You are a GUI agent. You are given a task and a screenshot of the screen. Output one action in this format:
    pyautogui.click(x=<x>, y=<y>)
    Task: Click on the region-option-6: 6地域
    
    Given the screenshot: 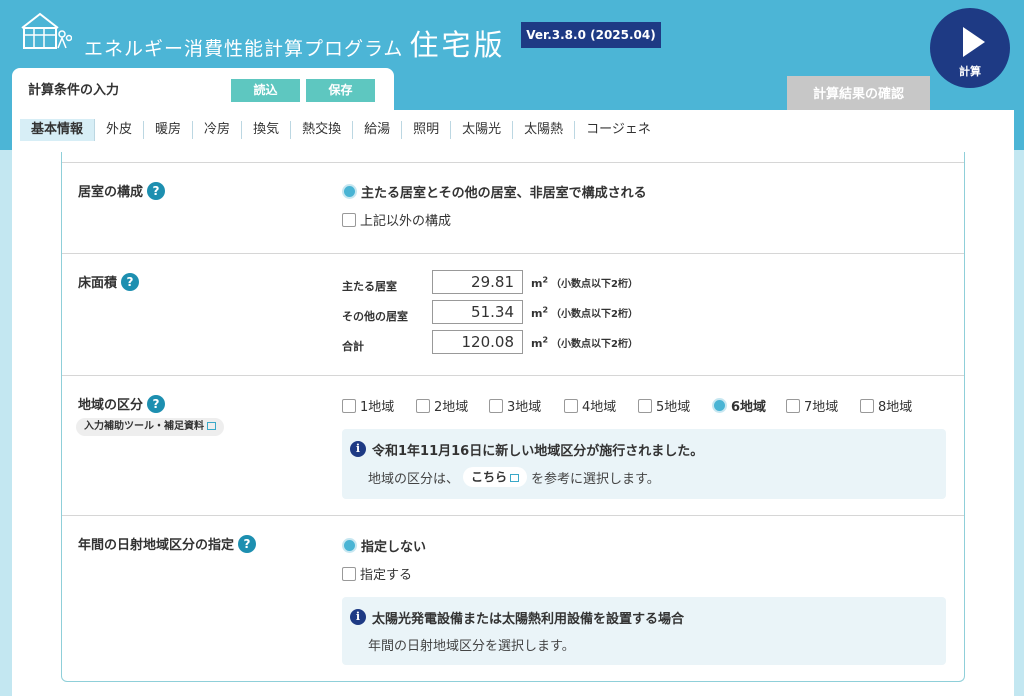 What is the action you would take?
    pyautogui.click(x=739, y=405)
    